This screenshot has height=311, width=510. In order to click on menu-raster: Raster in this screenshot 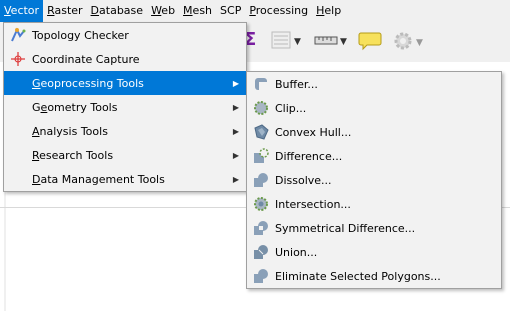, I will do `click(64, 11)`.